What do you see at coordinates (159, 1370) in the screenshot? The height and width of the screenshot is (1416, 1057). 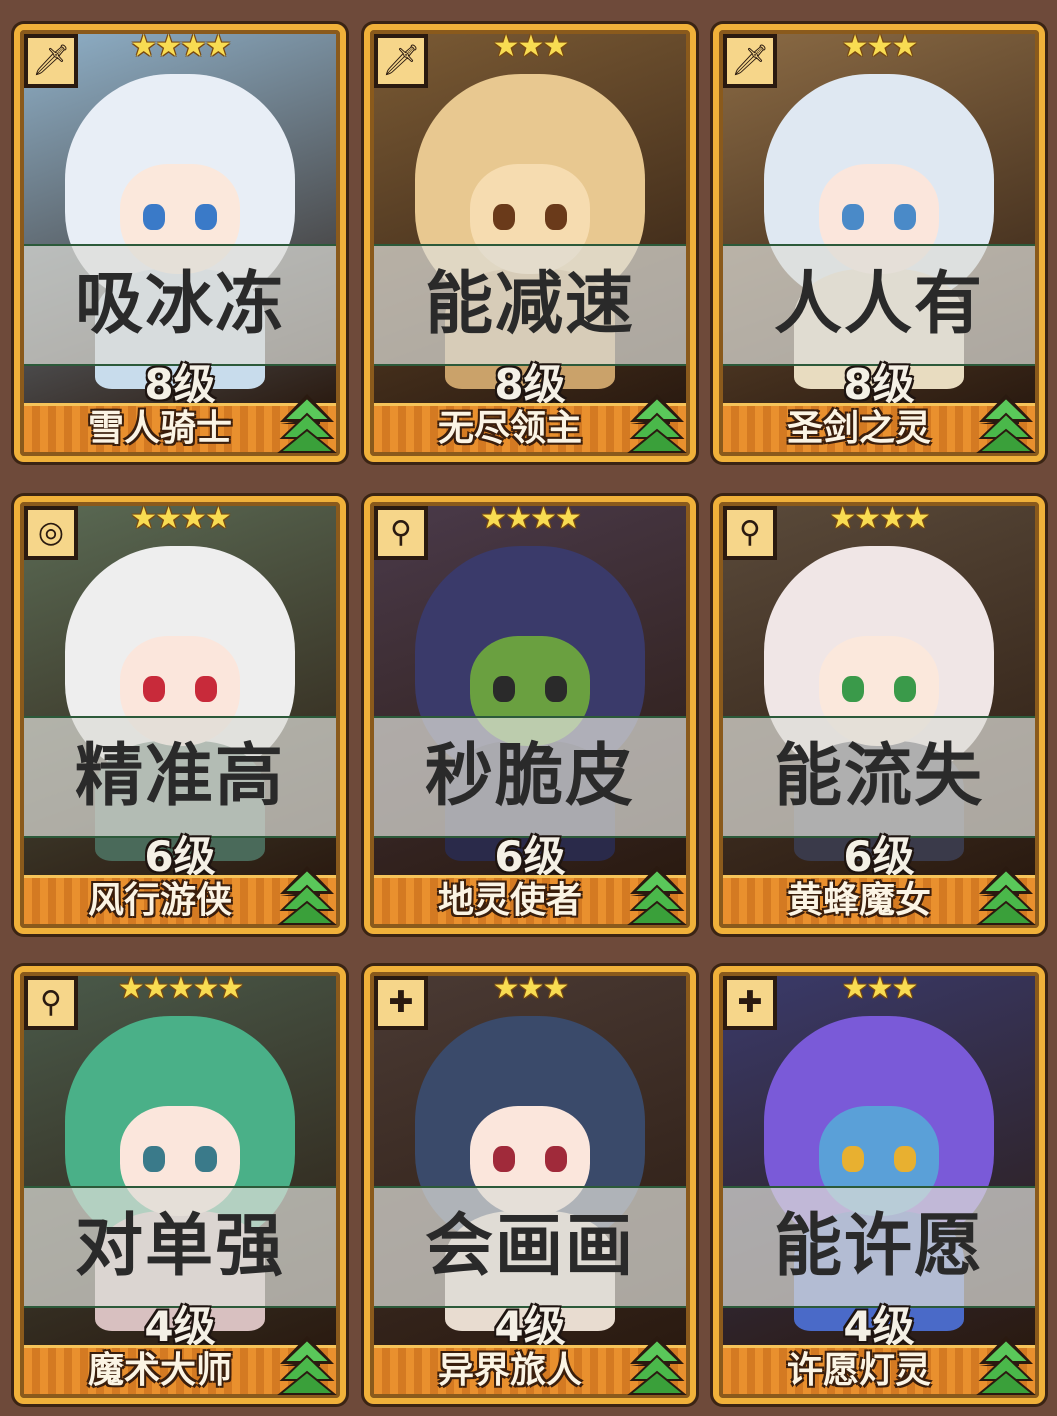 I see `hero-name: 魔术大师` at bounding box center [159, 1370].